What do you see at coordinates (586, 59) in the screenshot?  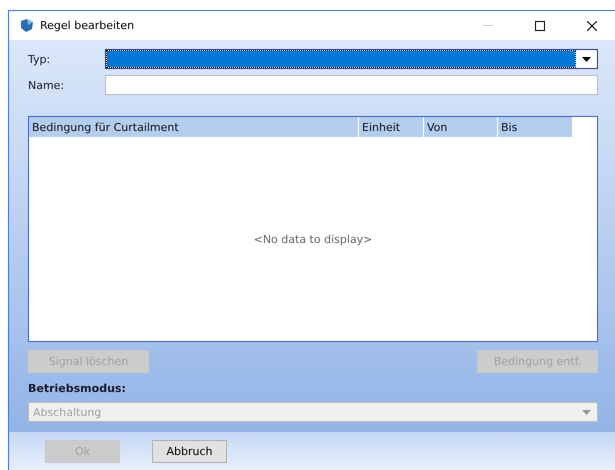 I see `dropdown-arrow-icon` at bounding box center [586, 59].